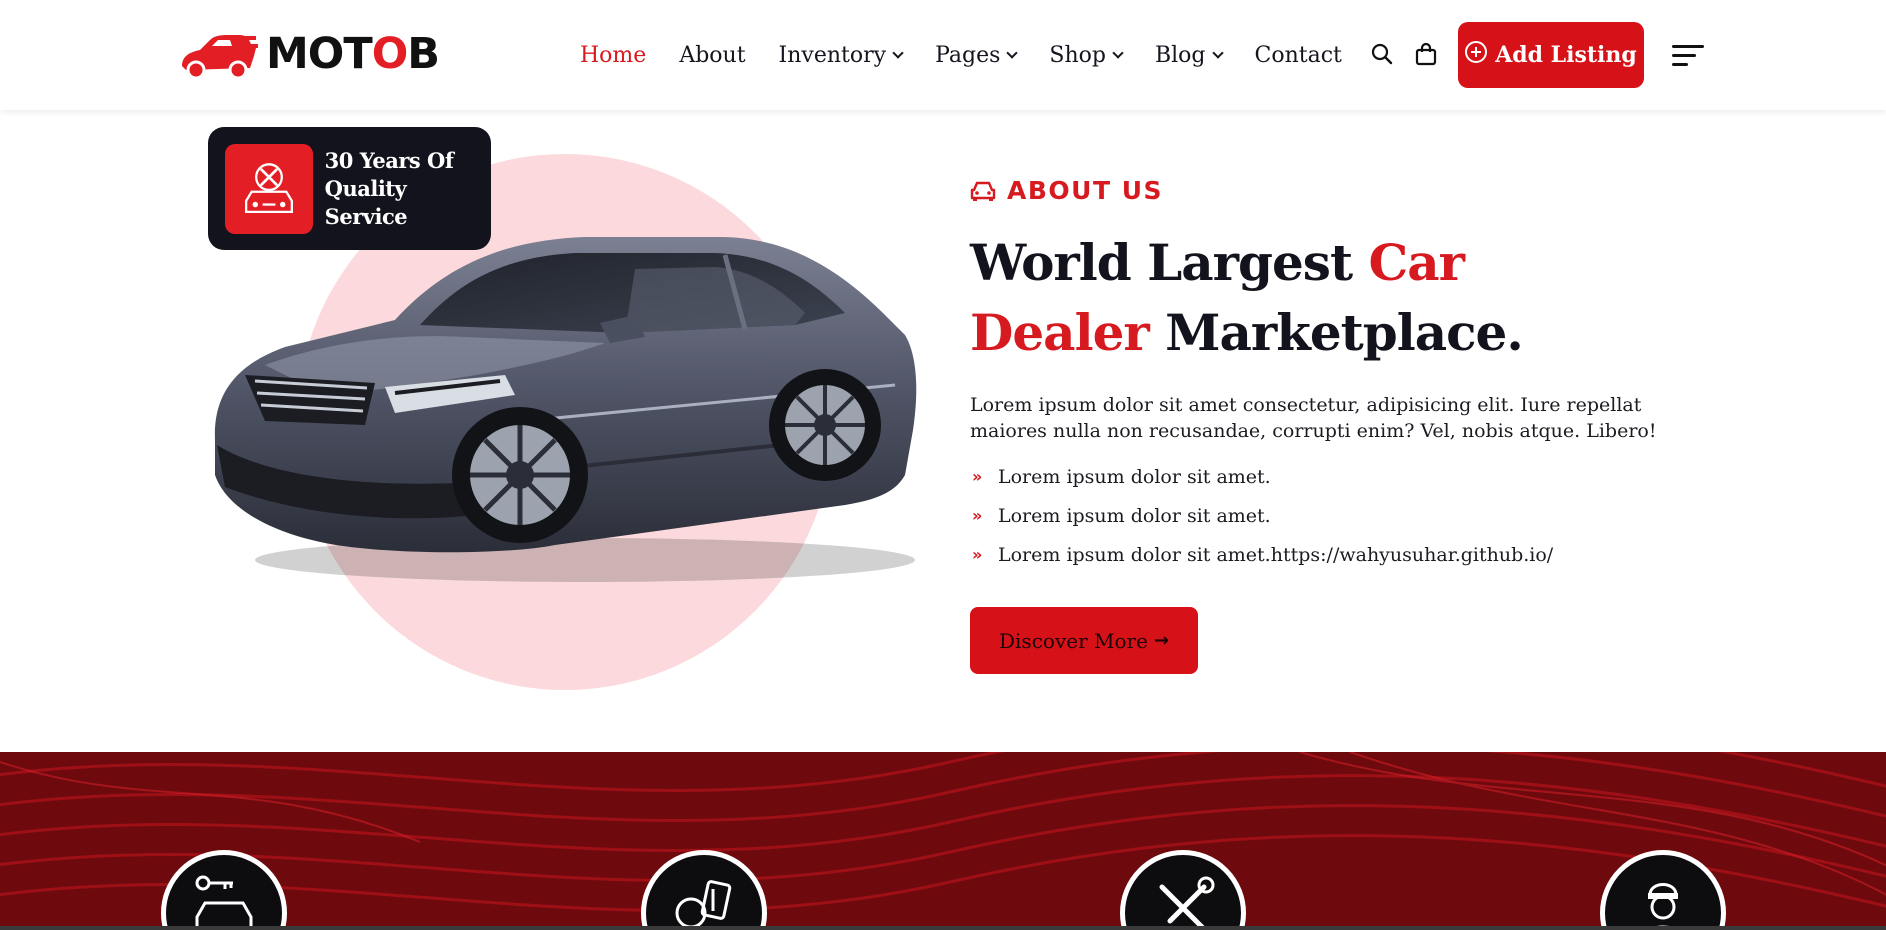 This screenshot has width=1886, height=930. What do you see at coordinates (1382, 54) in the screenshot?
I see `search-icon` at bounding box center [1382, 54].